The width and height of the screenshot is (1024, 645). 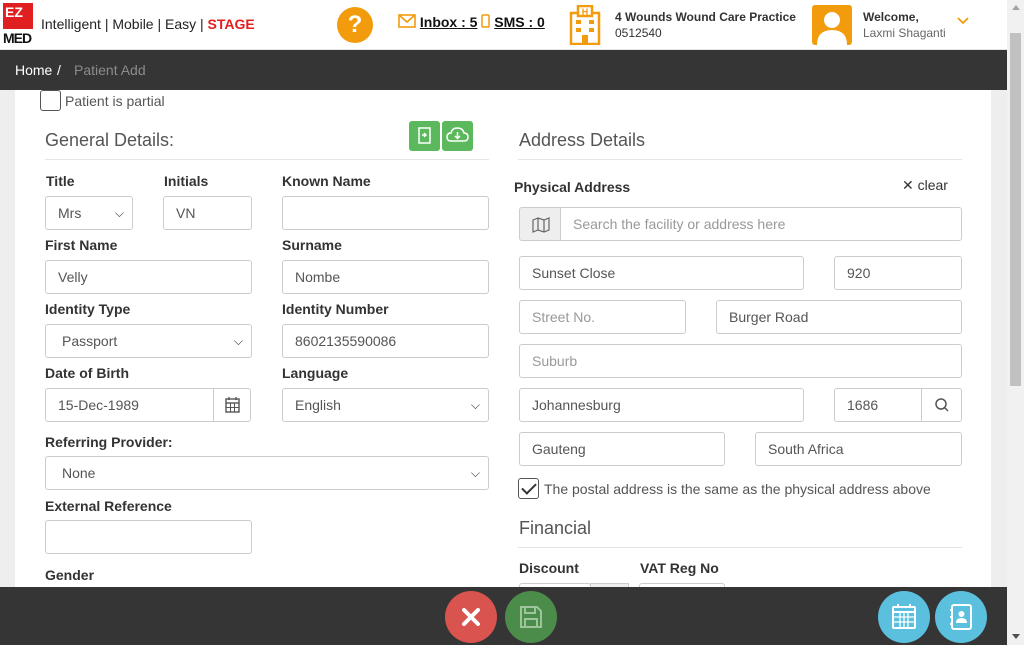 I want to click on postal-code-input: 1686, so click(x=878, y=405).